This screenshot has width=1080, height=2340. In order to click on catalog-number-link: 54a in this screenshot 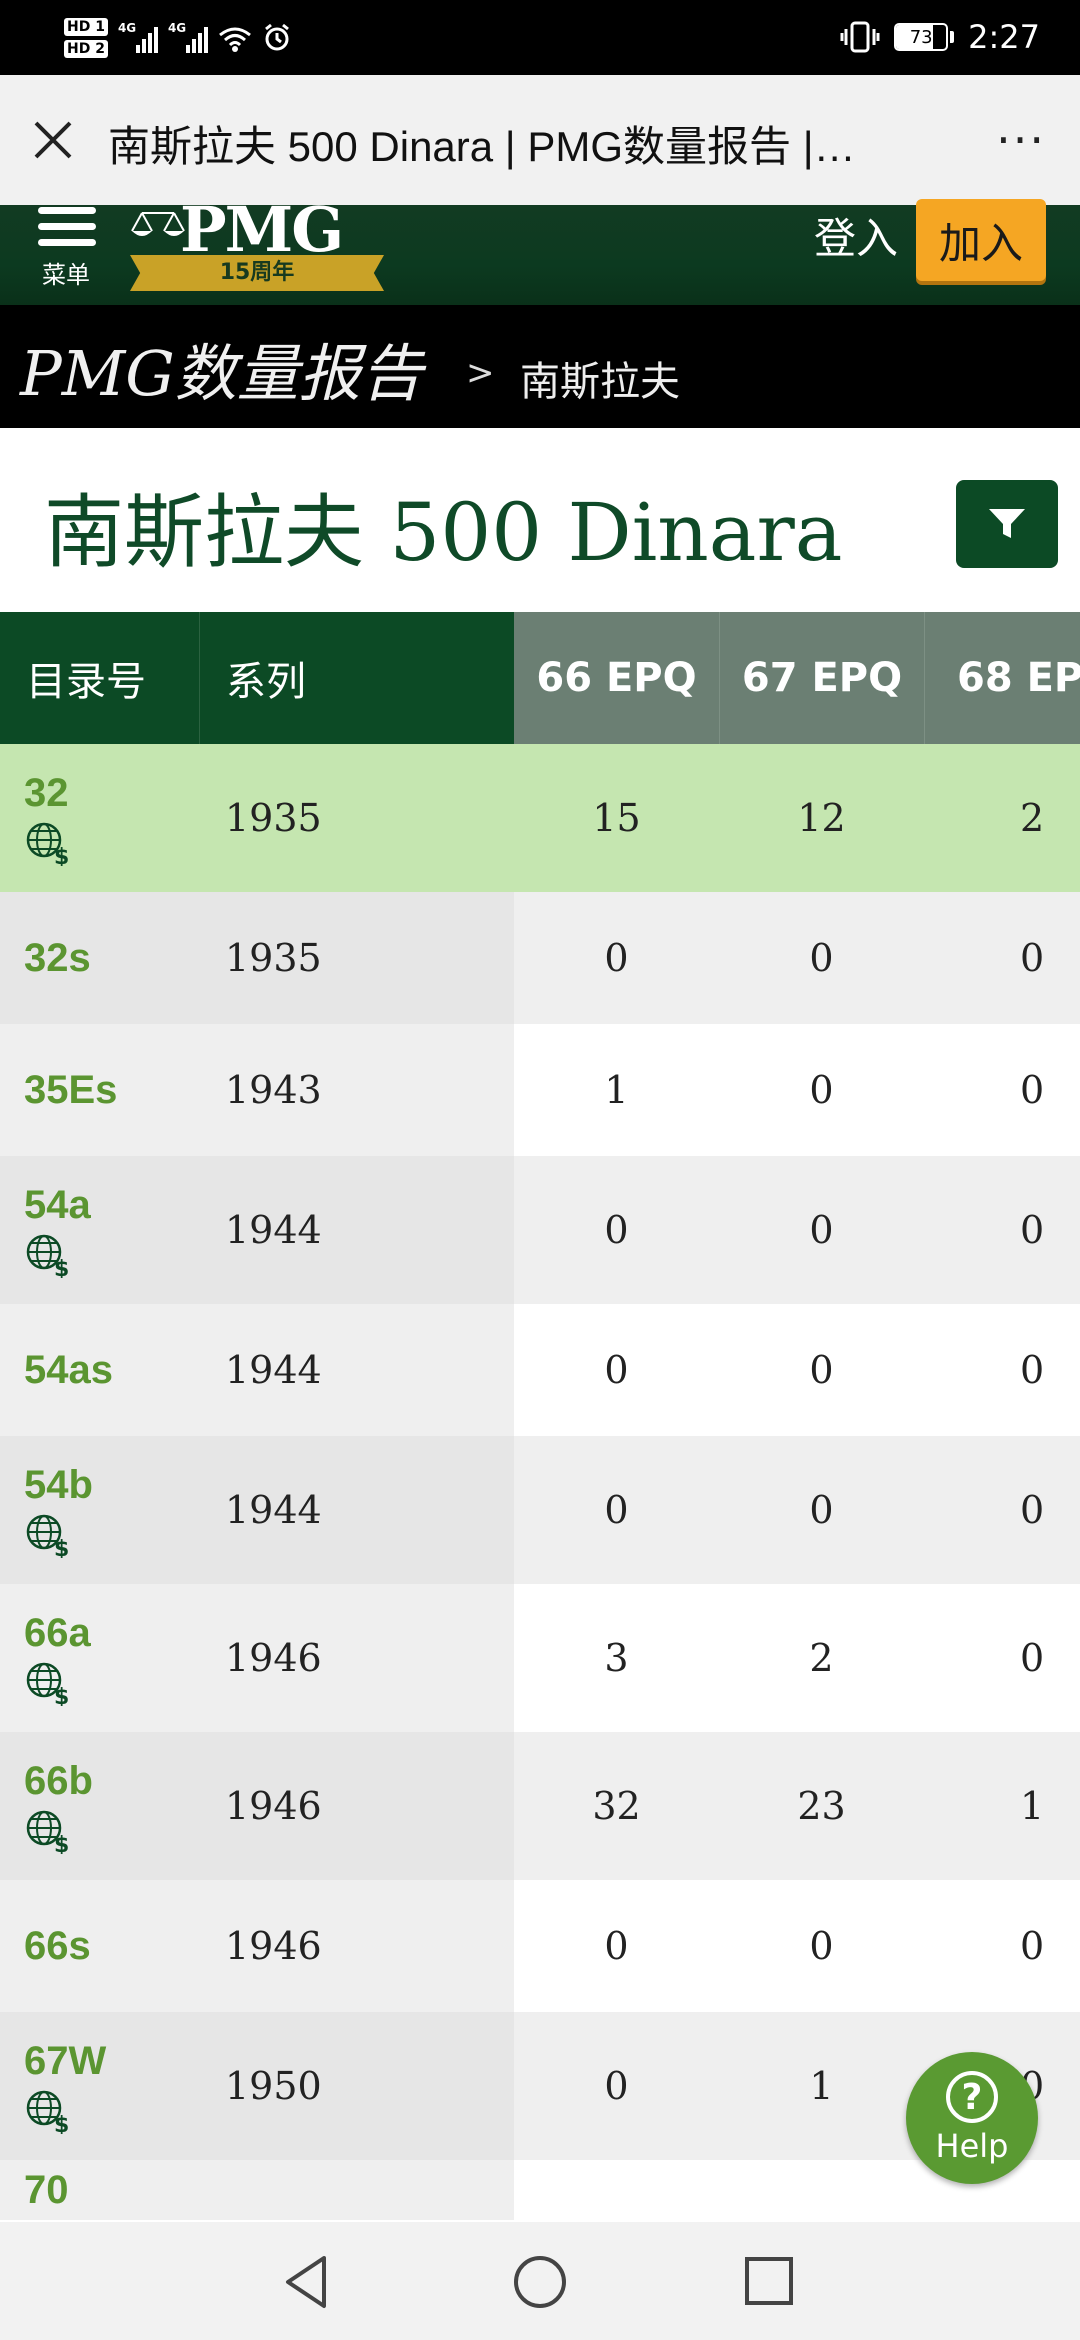, I will do `click(57, 1205)`.